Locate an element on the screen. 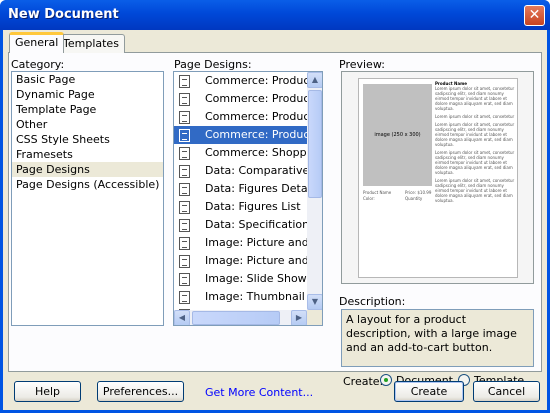 The height and width of the screenshot is (413, 550). horizontal-scrollbar: ◀ ▶ is located at coordinates (240, 317).